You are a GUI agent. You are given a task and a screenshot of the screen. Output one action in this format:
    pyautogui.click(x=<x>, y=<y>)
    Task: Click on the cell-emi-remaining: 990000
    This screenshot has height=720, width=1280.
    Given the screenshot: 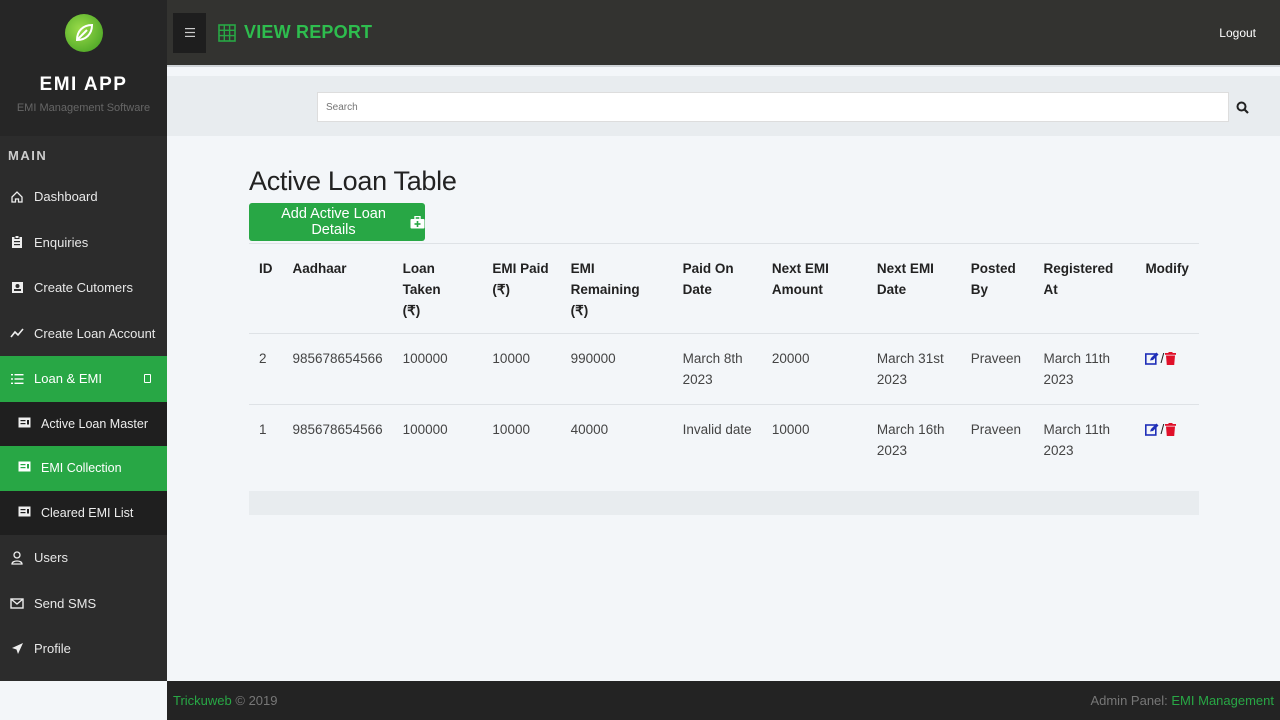 What is the action you would take?
    pyautogui.click(x=616, y=369)
    